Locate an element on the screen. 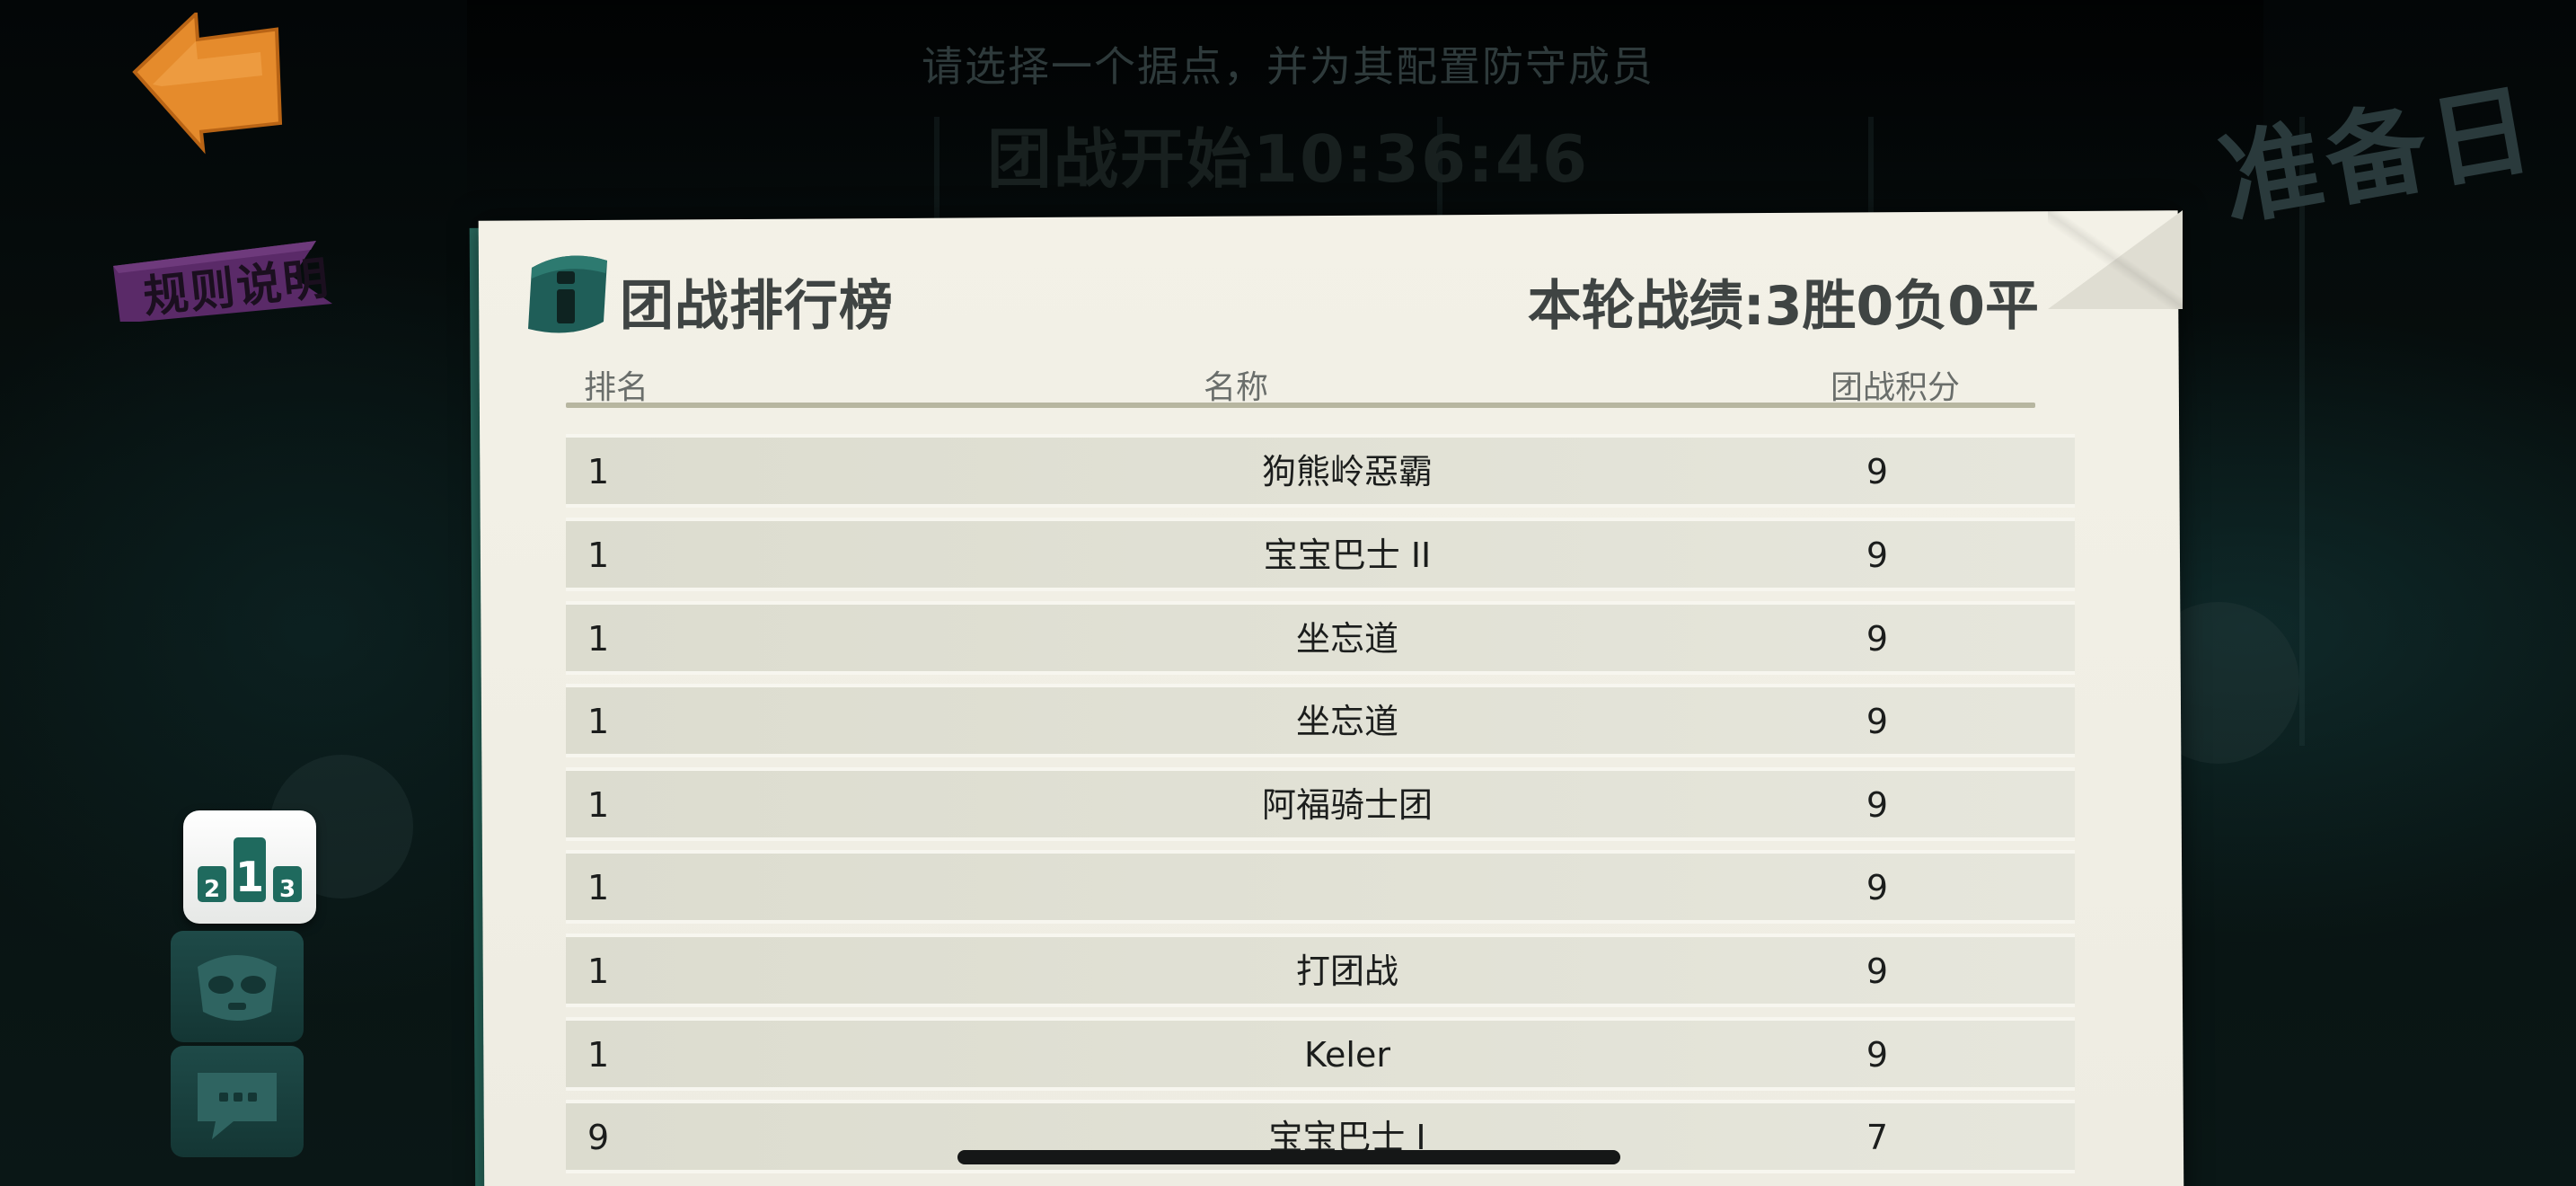  leaderboard-title: 团战排行榜 is located at coordinates (757, 306).